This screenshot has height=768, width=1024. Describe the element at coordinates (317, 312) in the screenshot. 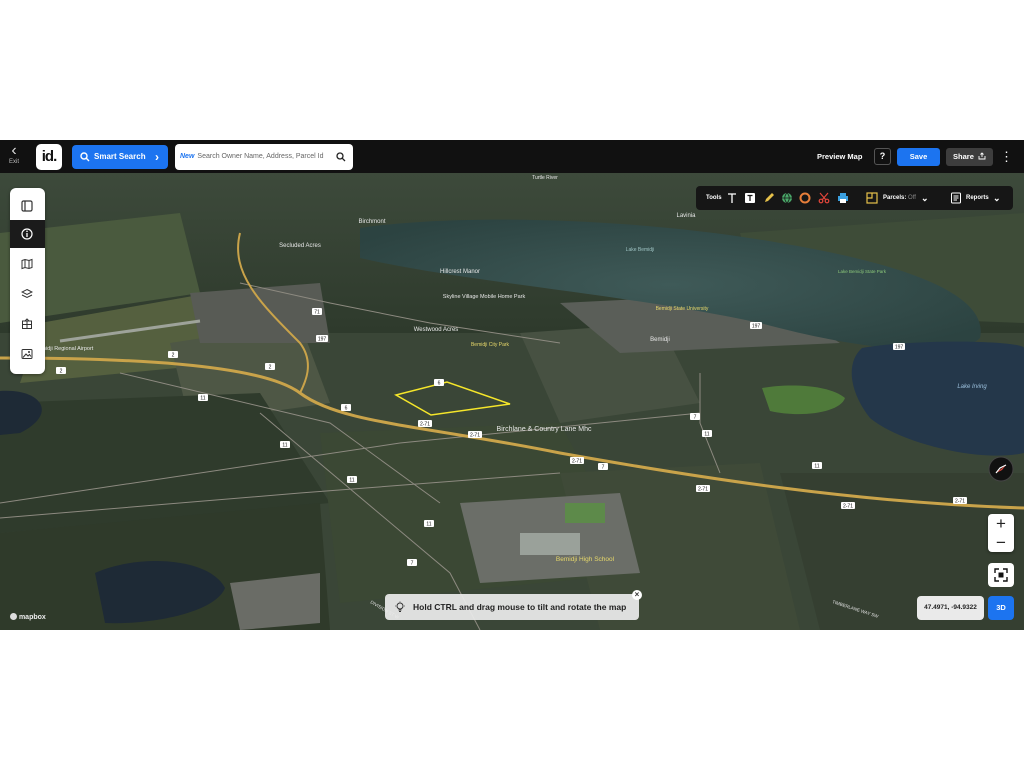

I see `road-shield: 71` at that location.